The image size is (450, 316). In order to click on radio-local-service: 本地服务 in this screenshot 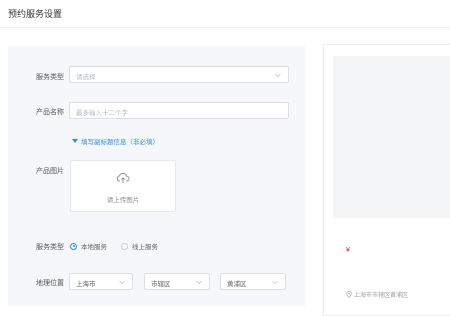, I will do `click(88, 246)`.